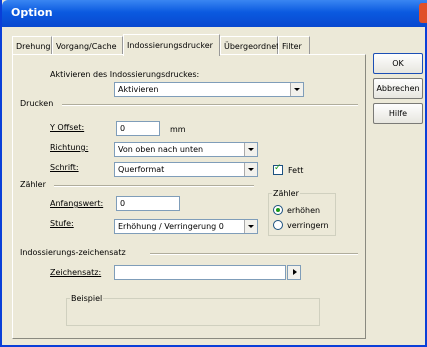  What do you see at coordinates (249, 45) in the screenshot?
I see `tab-uebergeordnet: Übergeordnet` at bounding box center [249, 45].